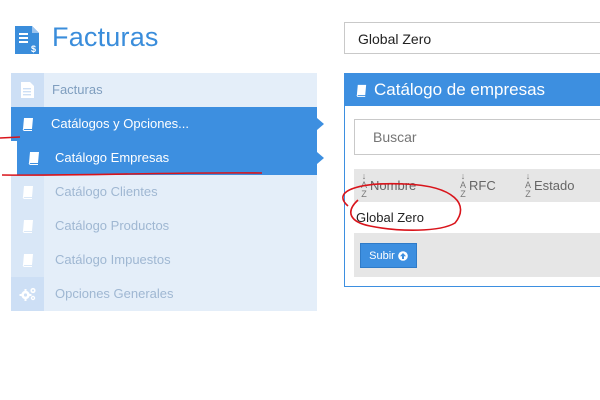 The height and width of the screenshot is (400, 600). What do you see at coordinates (77, 89) in the screenshot?
I see `sidebar-item-label: Facturas` at bounding box center [77, 89].